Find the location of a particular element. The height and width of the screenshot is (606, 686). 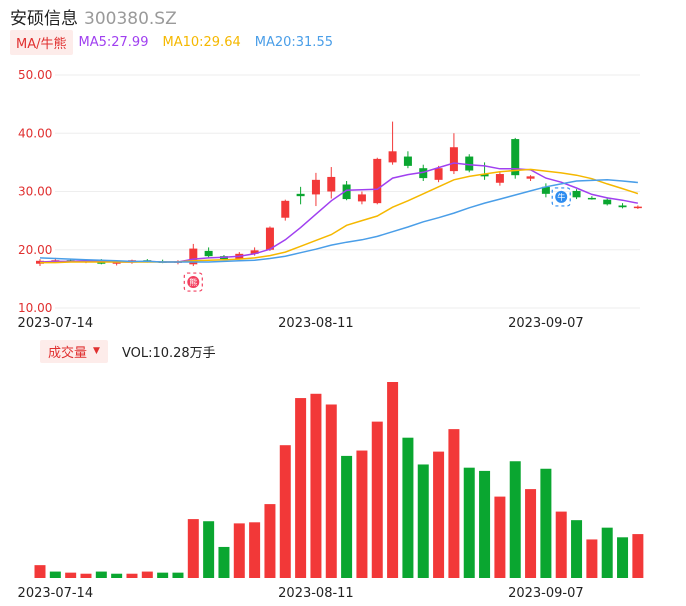

bear-icon: 熊 is located at coordinates (193, 282).